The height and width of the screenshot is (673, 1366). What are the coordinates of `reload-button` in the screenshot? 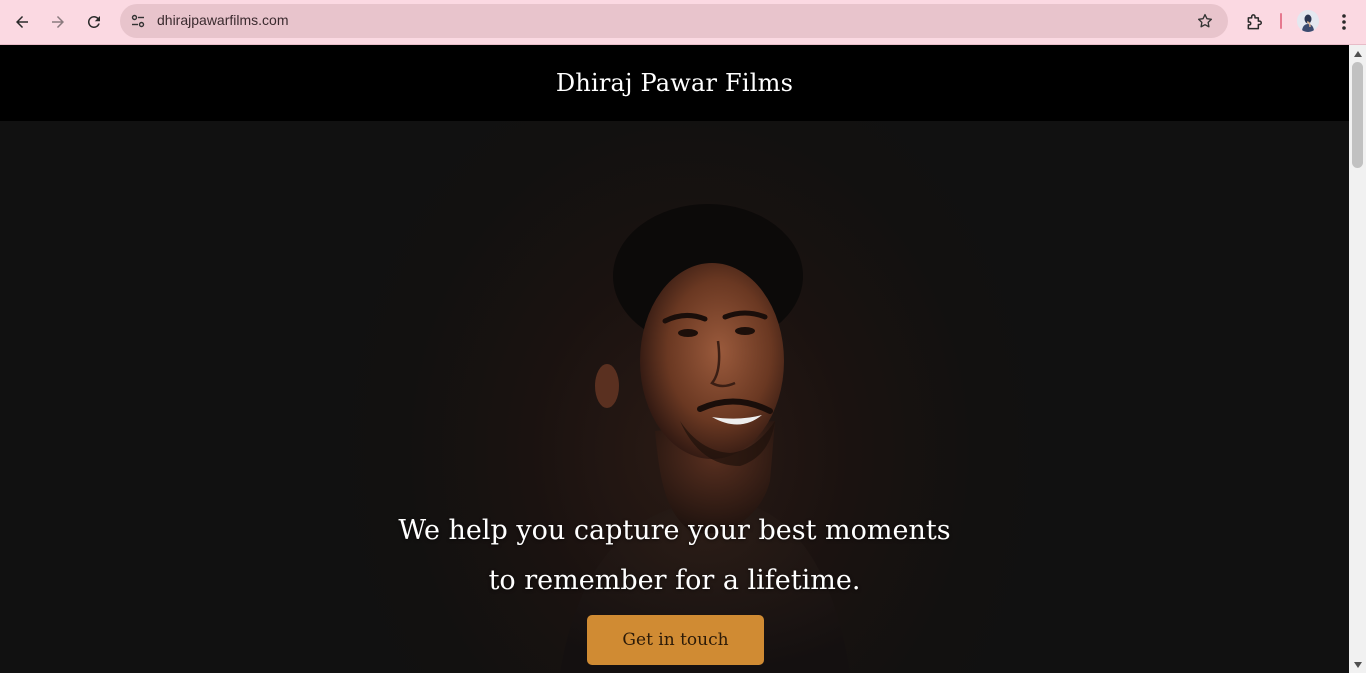 It's located at (94, 22).